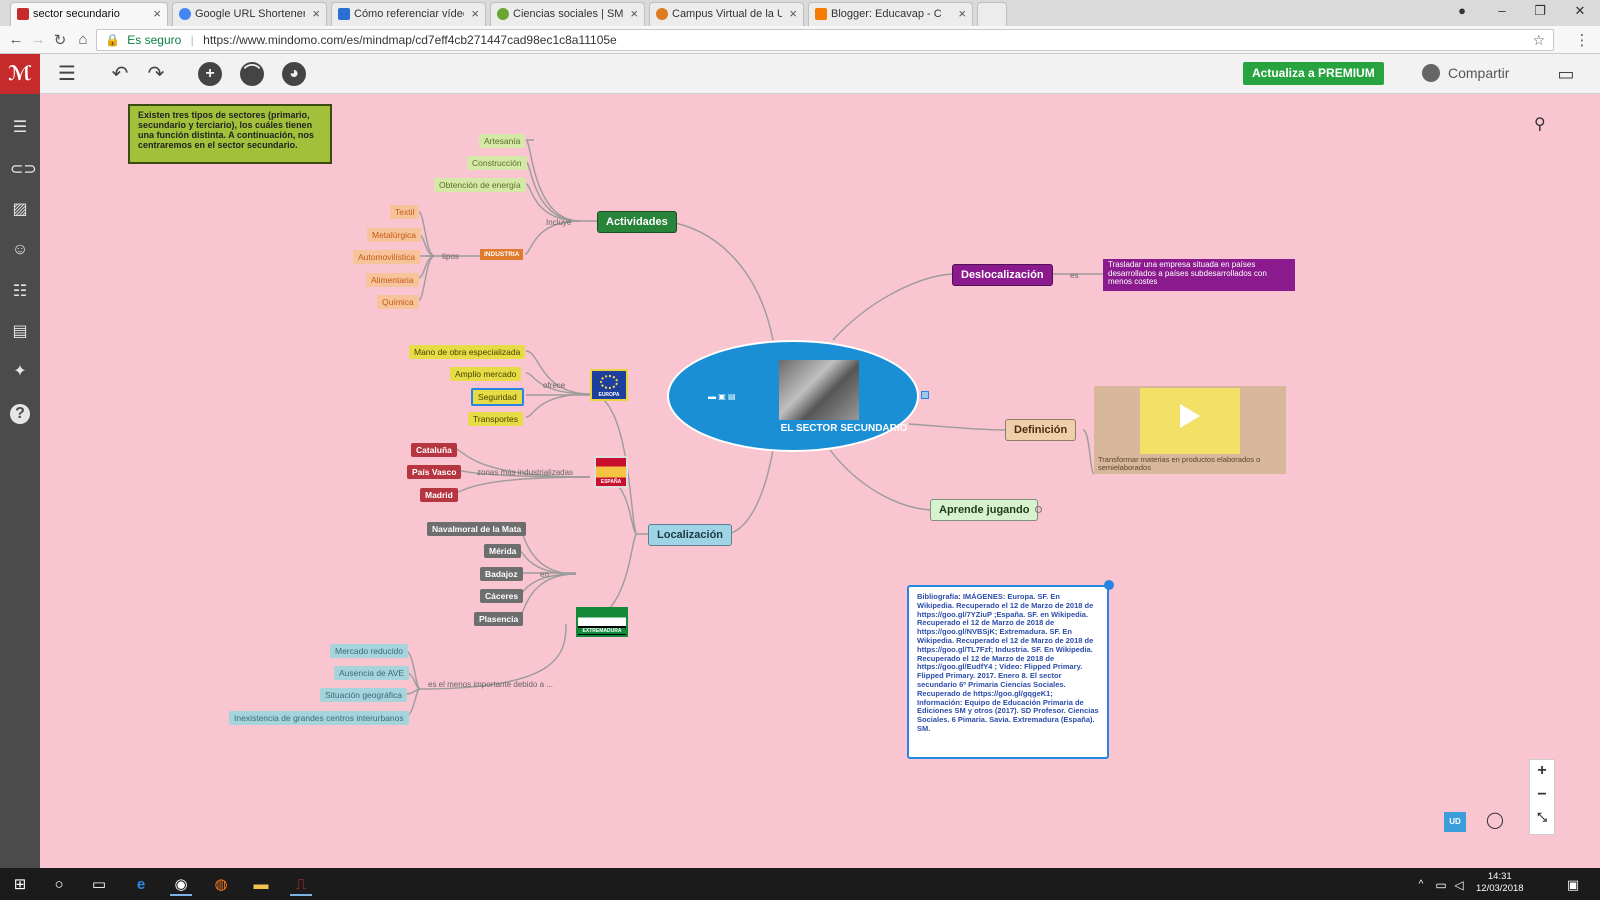 This screenshot has height=900, width=1600. Describe the element at coordinates (1313, 73) in the screenshot. I see `upgrade-premium-button: Actualiza a PREMIUM` at that location.